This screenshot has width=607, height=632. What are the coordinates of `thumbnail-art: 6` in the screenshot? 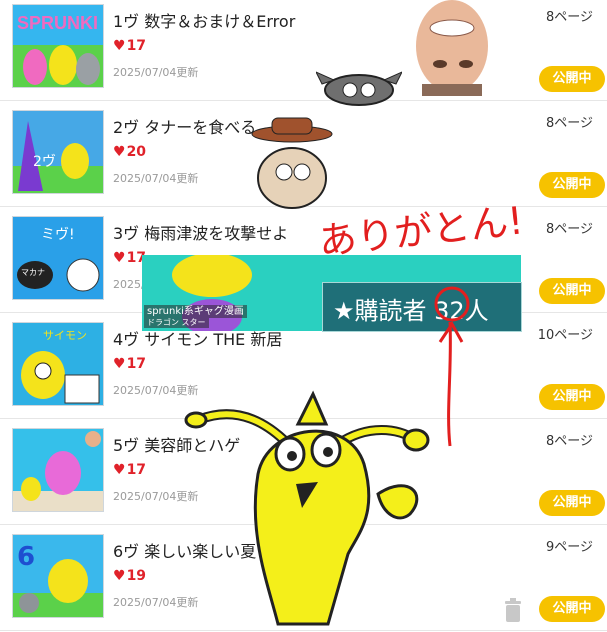 It's located at (58, 579).